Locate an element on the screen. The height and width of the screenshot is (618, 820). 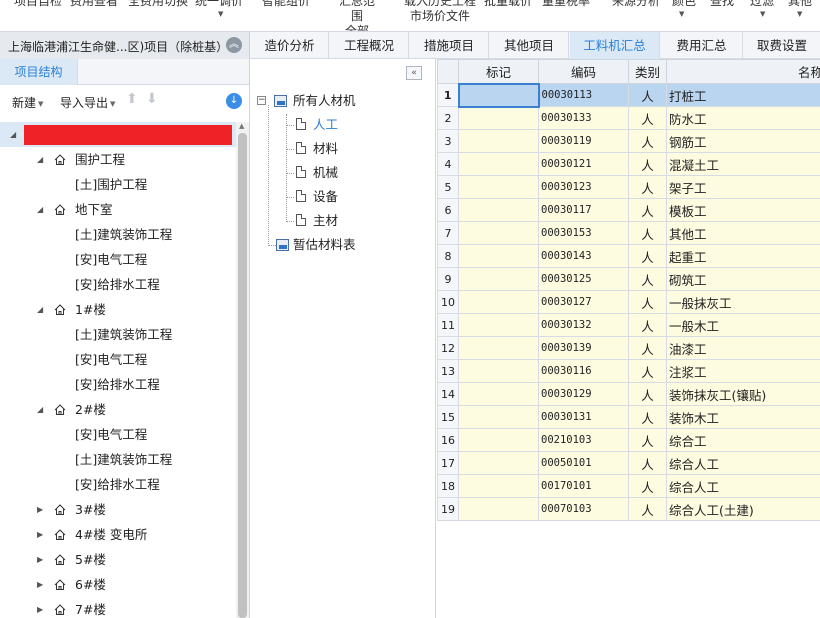
ribbon-item-find: 查找 is located at coordinates (722, 4).